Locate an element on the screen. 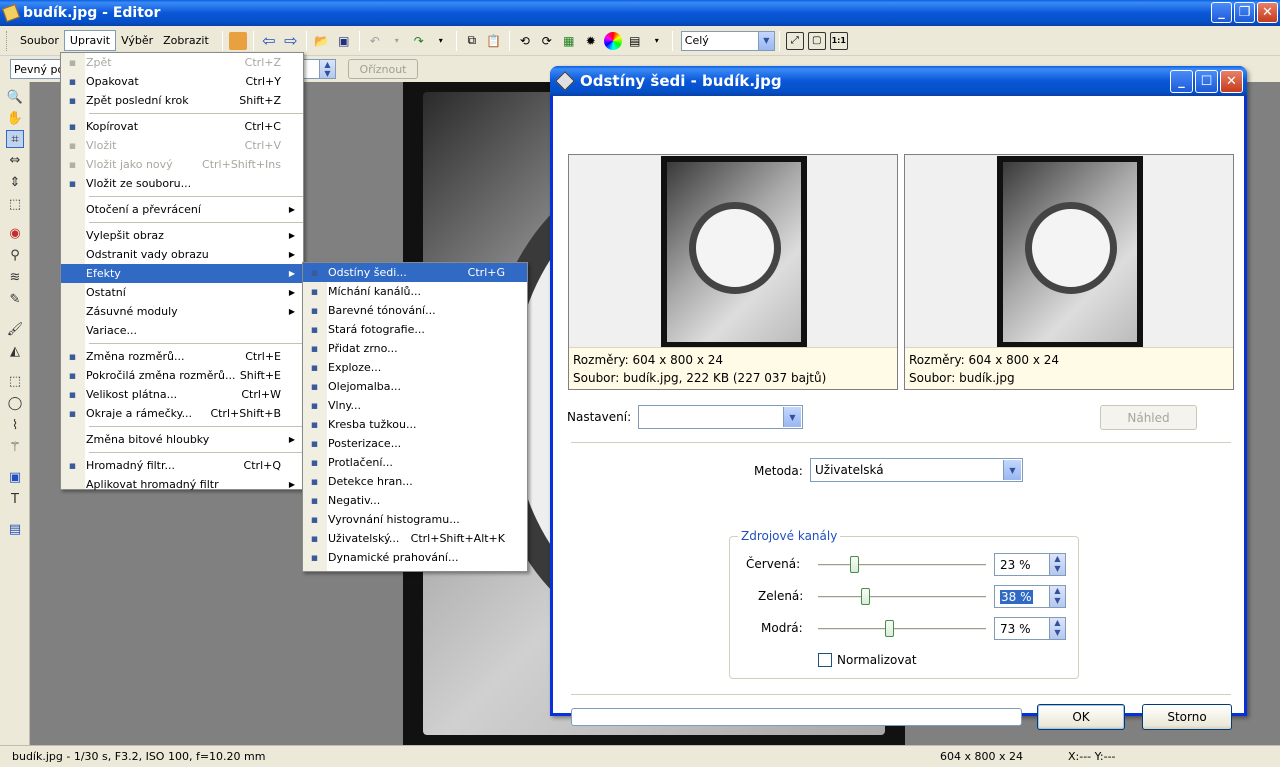 This screenshot has height=767, width=1280. clone-stamp-icon: ⚲ is located at coordinates (15, 255).